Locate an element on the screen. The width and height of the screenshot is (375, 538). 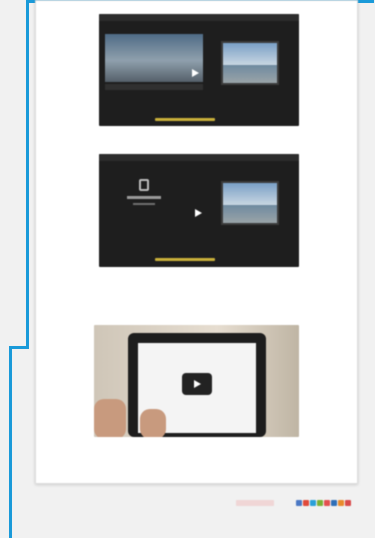
footer-brand-badge is located at coordinates (255, 503).